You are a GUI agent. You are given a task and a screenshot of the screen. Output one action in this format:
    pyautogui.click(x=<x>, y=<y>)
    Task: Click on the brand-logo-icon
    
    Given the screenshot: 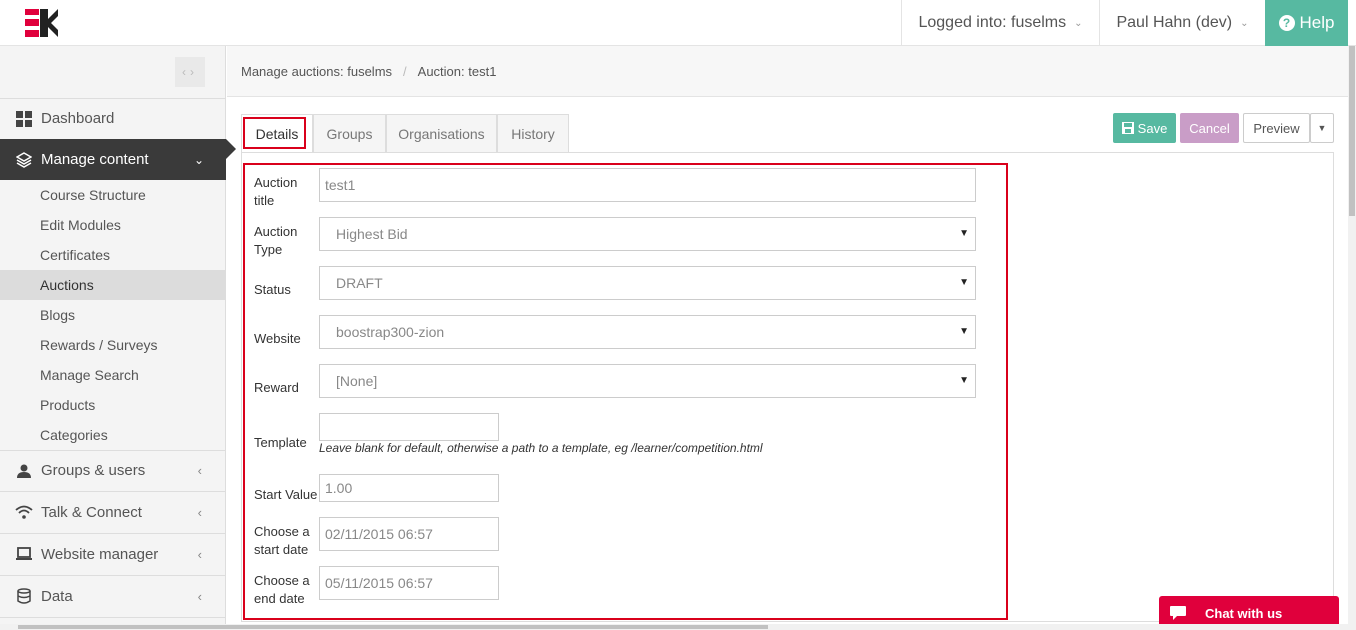 What is the action you would take?
    pyautogui.click(x=41, y=23)
    